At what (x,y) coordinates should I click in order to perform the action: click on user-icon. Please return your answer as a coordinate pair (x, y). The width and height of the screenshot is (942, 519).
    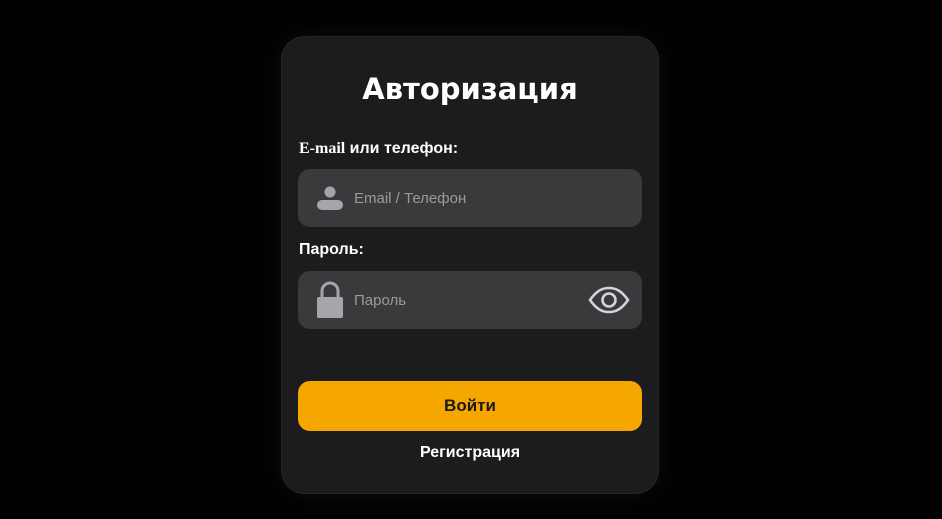
    Looking at the image, I should click on (330, 198).